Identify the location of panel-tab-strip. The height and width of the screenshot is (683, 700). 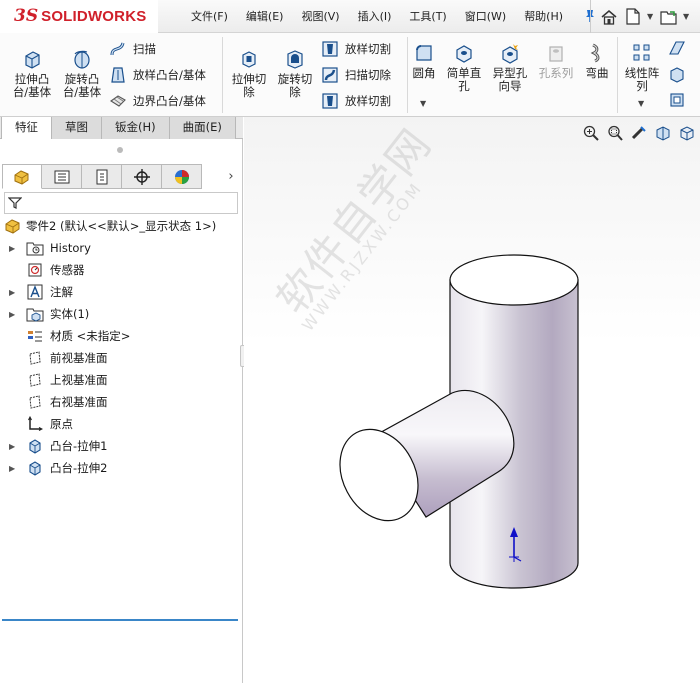
(102, 176).